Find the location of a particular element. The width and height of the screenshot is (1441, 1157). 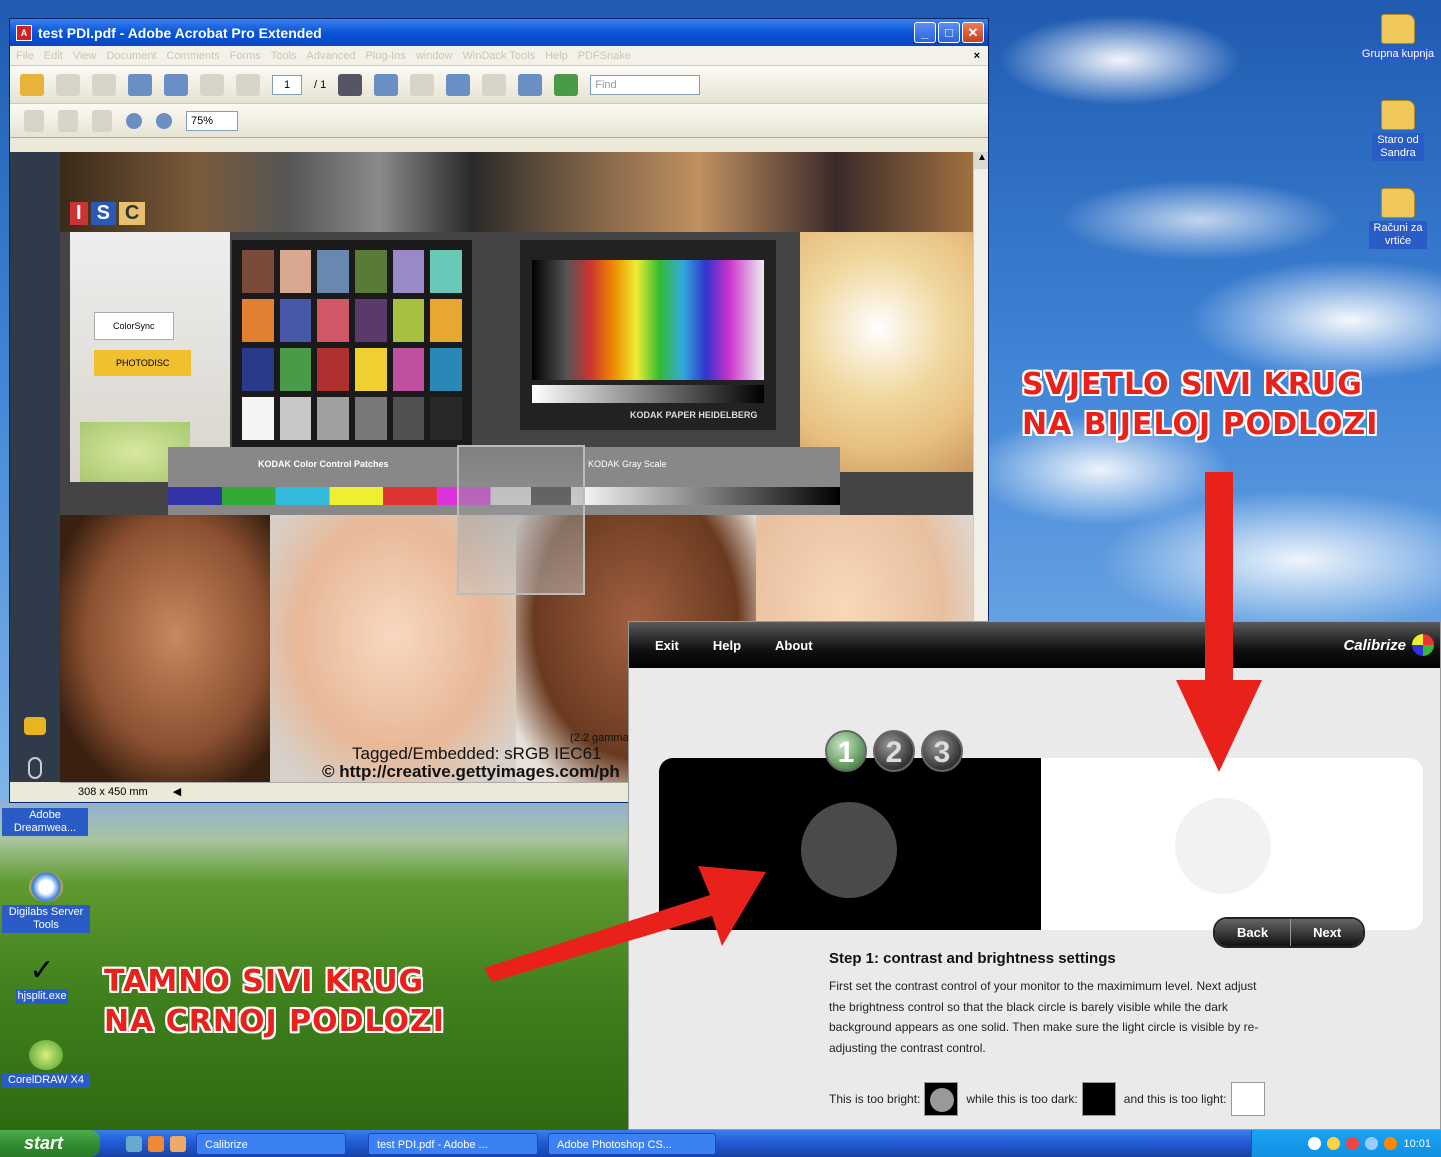

too-light-sample is located at coordinates (1247, 1099).